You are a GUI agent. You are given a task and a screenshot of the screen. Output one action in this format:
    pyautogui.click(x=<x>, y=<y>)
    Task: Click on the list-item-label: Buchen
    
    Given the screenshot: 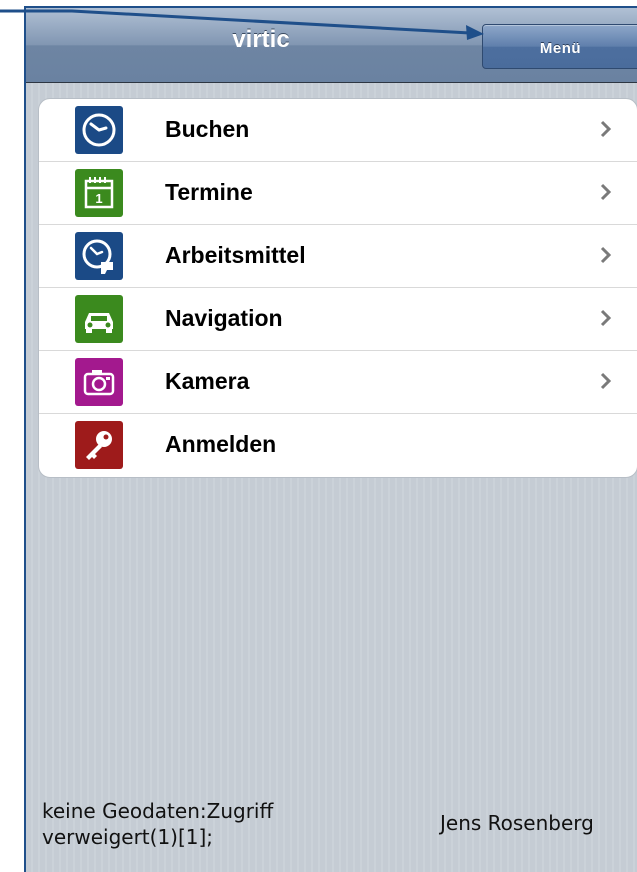 What is the action you would take?
    pyautogui.click(x=207, y=129)
    